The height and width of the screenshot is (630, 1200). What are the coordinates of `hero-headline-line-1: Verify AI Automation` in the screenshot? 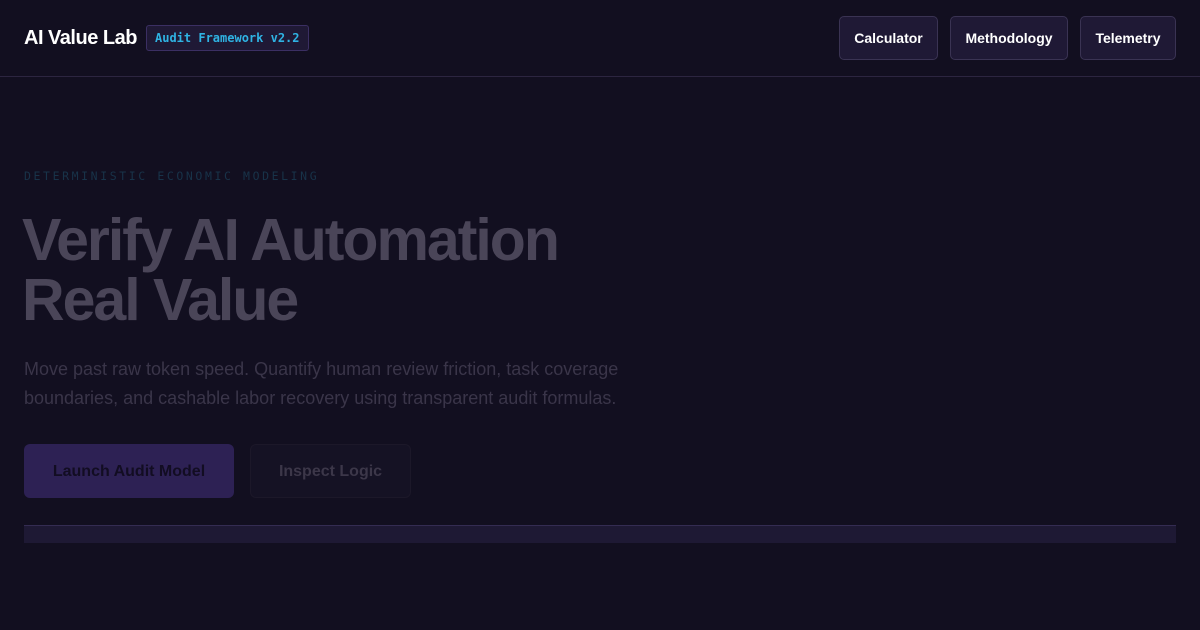 It's located at (291, 240).